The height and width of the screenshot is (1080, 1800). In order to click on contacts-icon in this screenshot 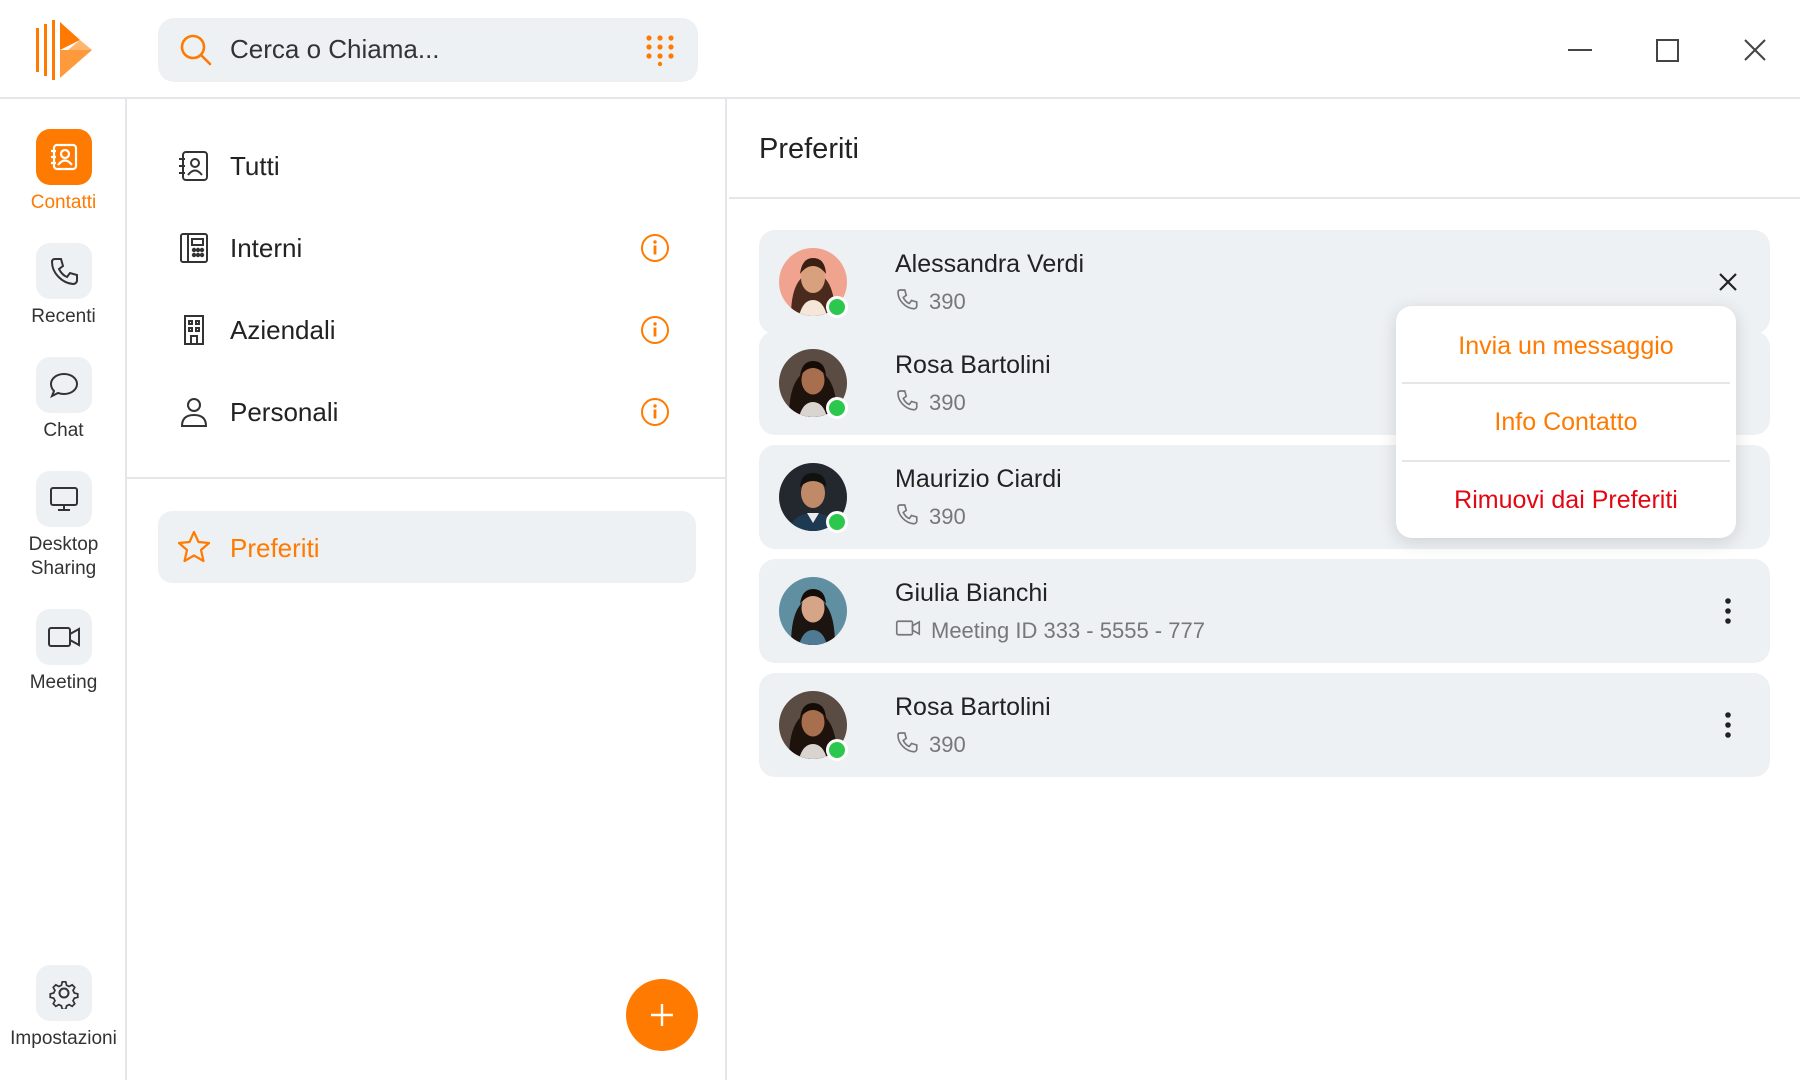, I will do `click(63, 157)`.